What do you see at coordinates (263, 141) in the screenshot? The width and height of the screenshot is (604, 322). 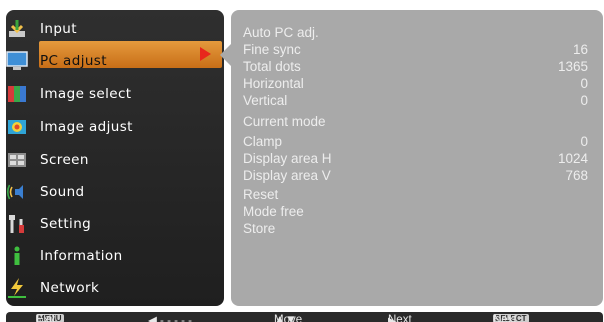 I see `row-label: Clamp` at bounding box center [263, 141].